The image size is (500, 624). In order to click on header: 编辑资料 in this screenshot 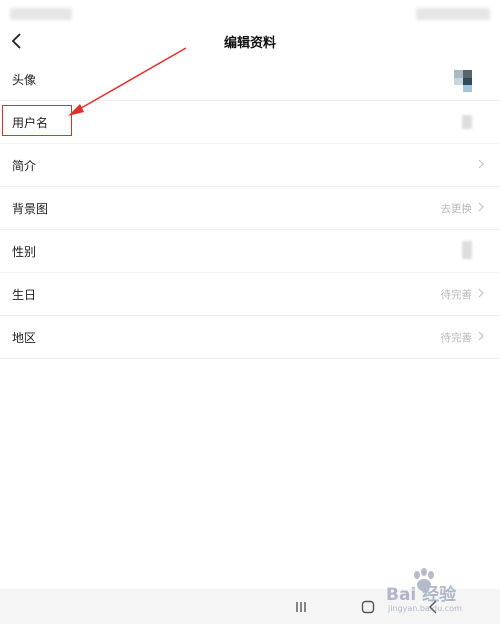, I will do `click(250, 41)`.